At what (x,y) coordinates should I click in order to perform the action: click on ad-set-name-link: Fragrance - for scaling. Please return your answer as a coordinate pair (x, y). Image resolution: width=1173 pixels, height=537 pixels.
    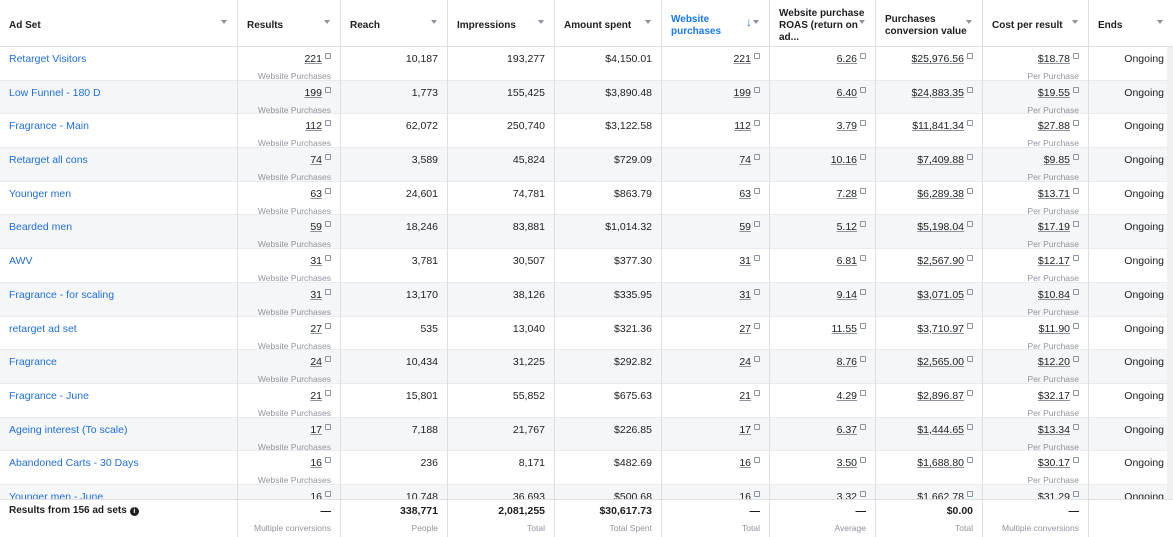
    Looking at the image, I should click on (118, 295).